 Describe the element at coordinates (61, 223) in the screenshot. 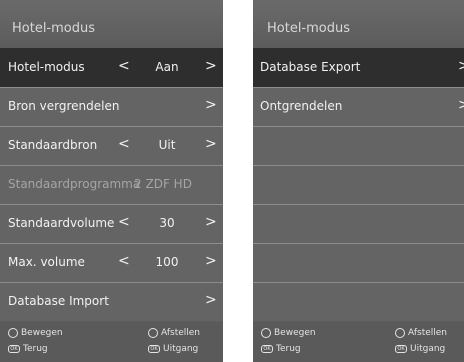

I see `menu-item-label: Standaardvolume` at that location.